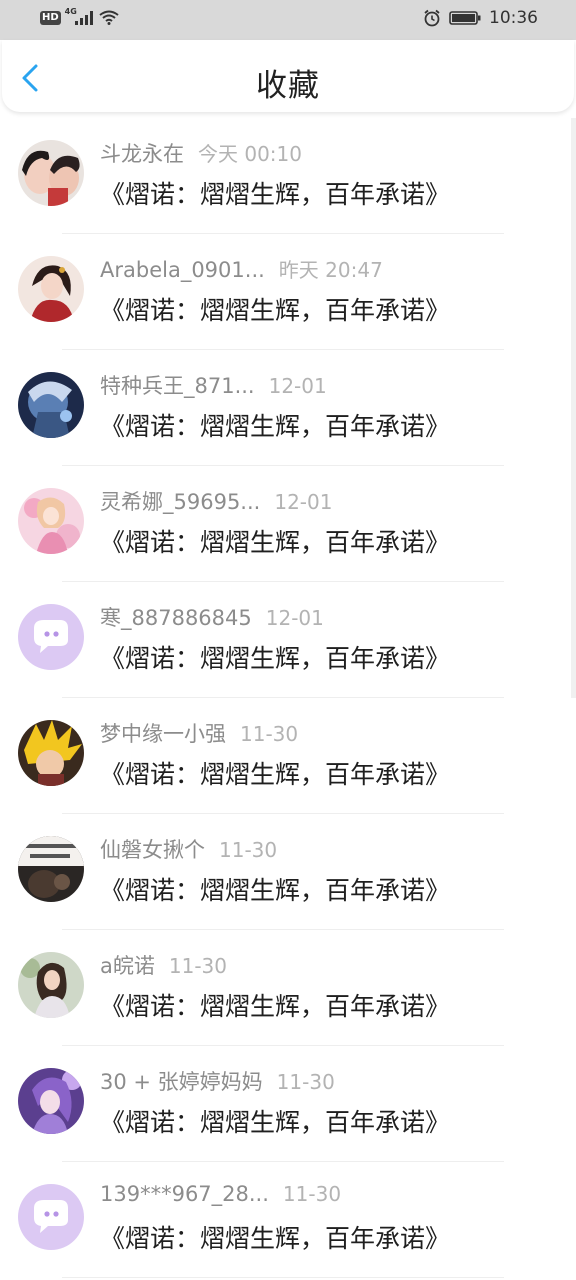 This screenshot has height=1280, width=576. I want to click on item-meta: 灵希娜_59695... 12-01, so click(216, 501).